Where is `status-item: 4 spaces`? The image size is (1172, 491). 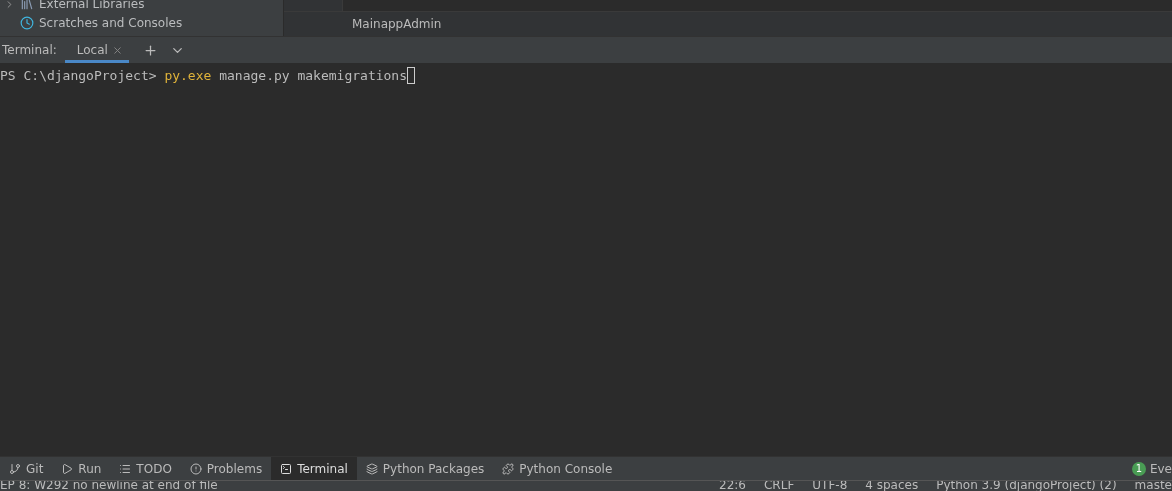 status-item: 4 spaces is located at coordinates (892, 486).